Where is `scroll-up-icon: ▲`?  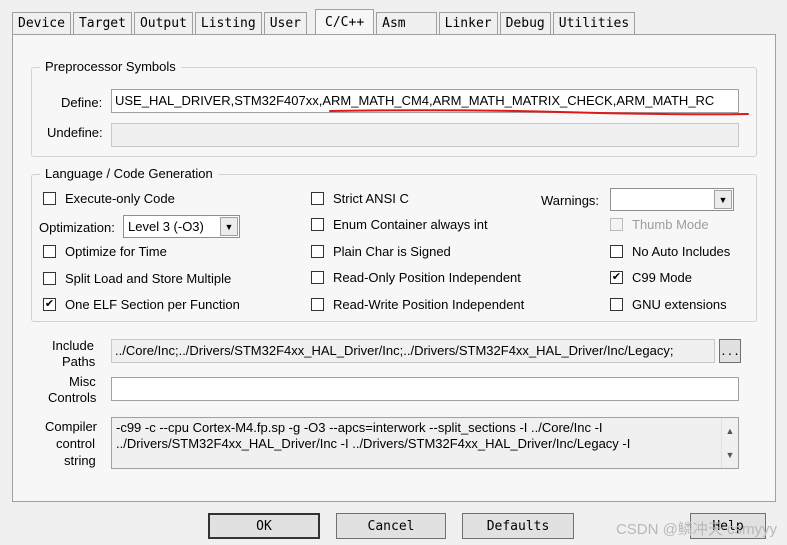
scroll-up-icon: ▲ is located at coordinates (730, 431).